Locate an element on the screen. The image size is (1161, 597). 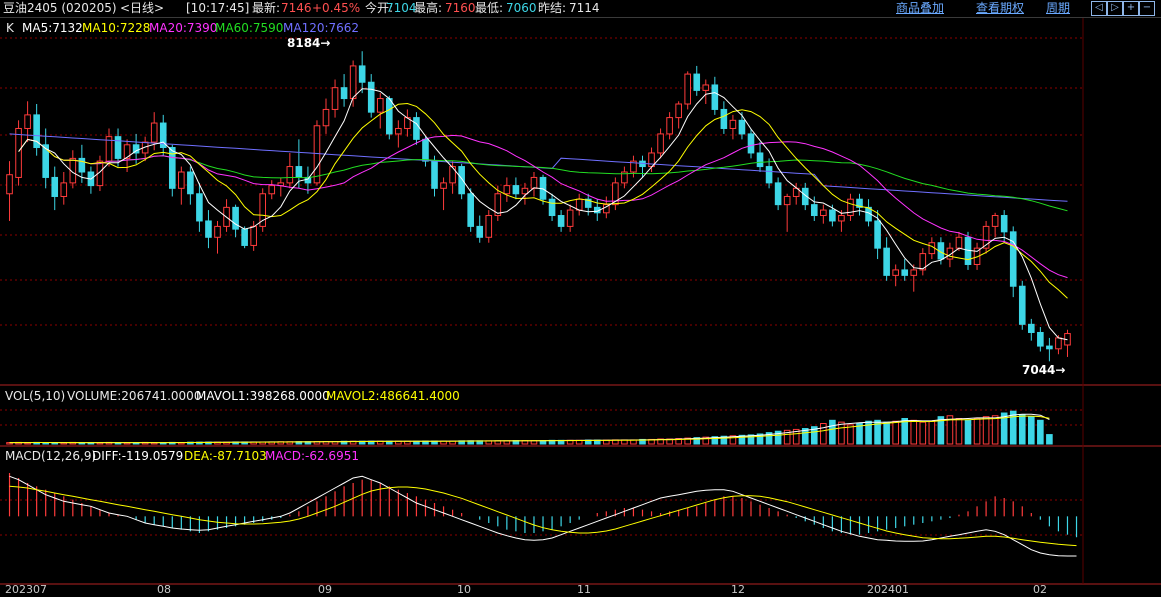
change-value: +0.45% is located at coordinates (336, 8).